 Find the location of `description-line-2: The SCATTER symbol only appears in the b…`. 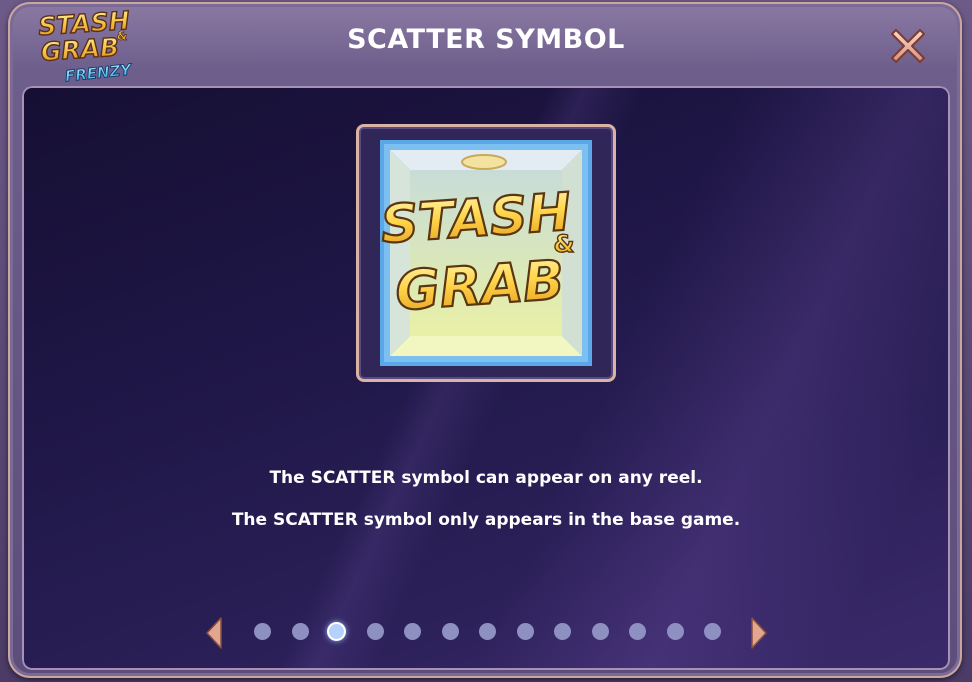

description-line-2: The SCATTER symbol only appears in the b… is located at coordinates (486, 520).